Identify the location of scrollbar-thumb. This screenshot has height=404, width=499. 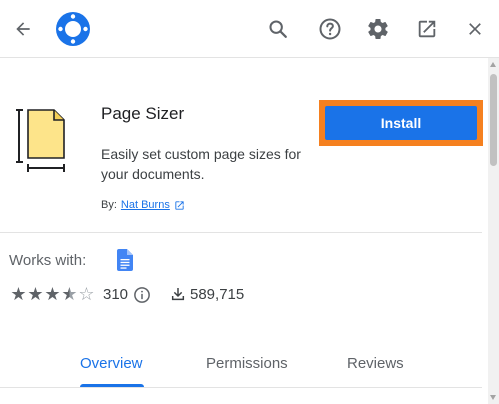
(493, 120).